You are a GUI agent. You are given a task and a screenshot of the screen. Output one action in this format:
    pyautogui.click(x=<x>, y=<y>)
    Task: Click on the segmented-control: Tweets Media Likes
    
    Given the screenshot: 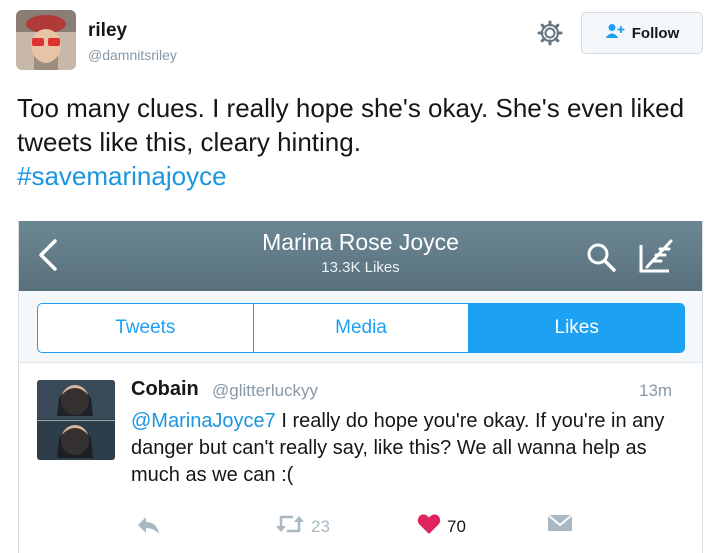 What is the action you would take?
    pyautogui.click(x=361, y=328)
    